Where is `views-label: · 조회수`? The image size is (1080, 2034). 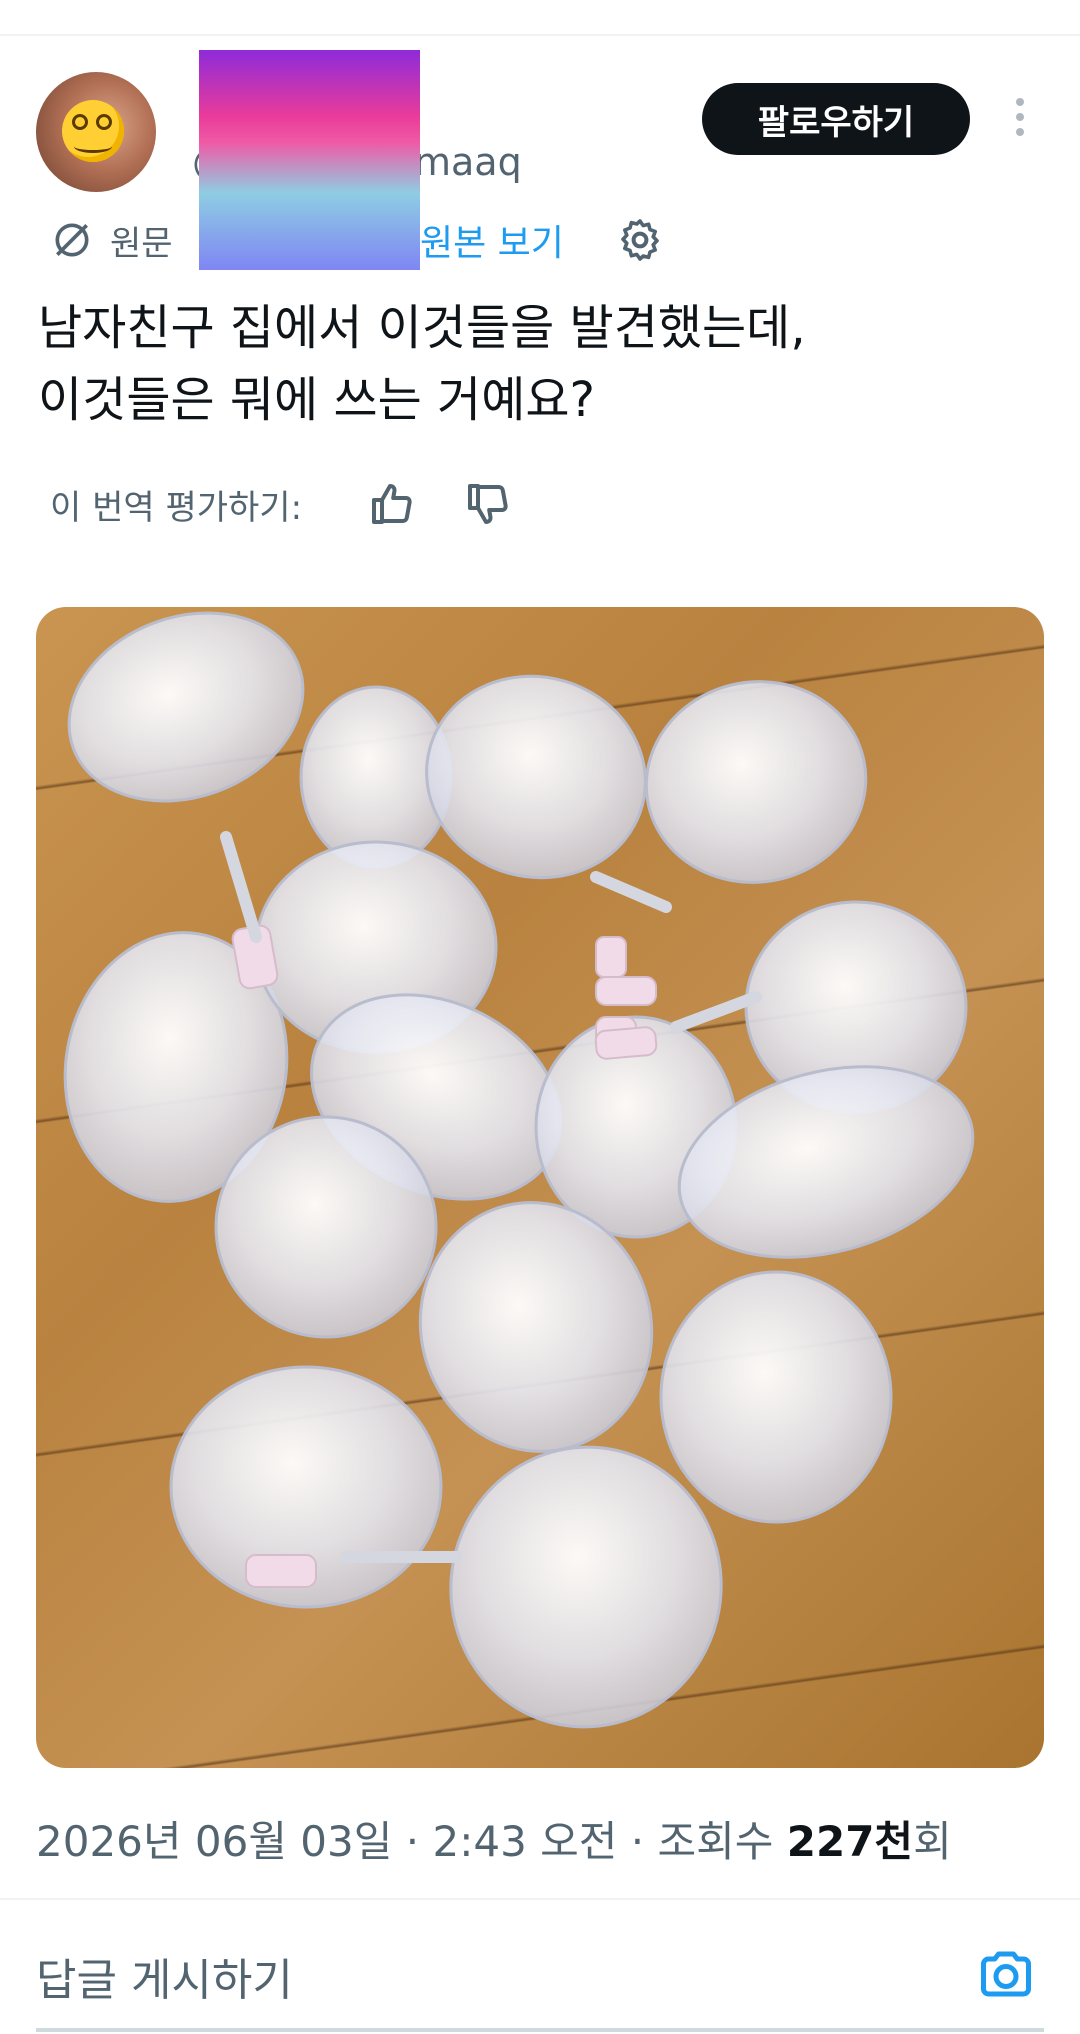
views-label: · 조회수 is located at coordinates (702, 1841).